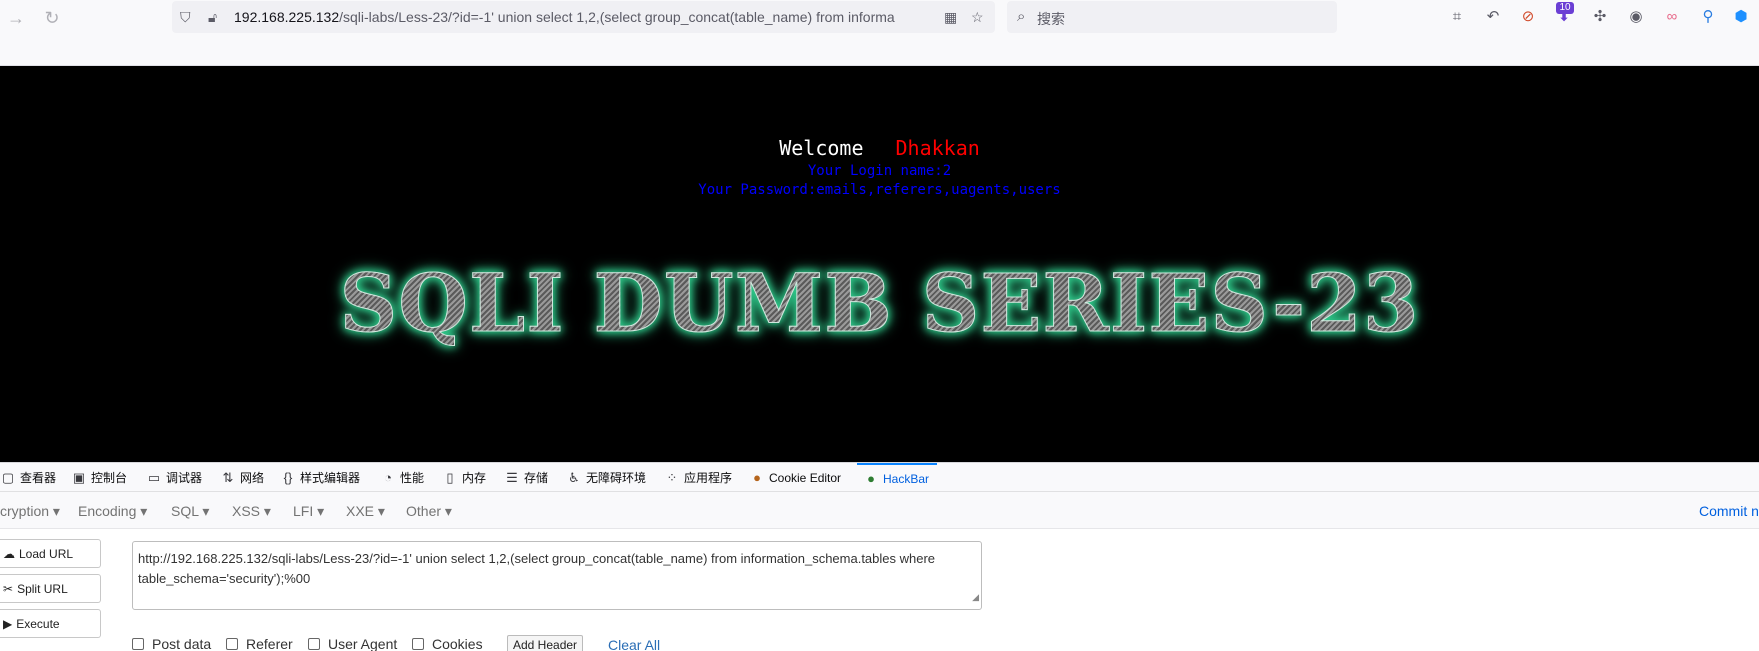 This screenshot has height=651, width=1759. I want to click on button-label: Execute, so click(38, 623).